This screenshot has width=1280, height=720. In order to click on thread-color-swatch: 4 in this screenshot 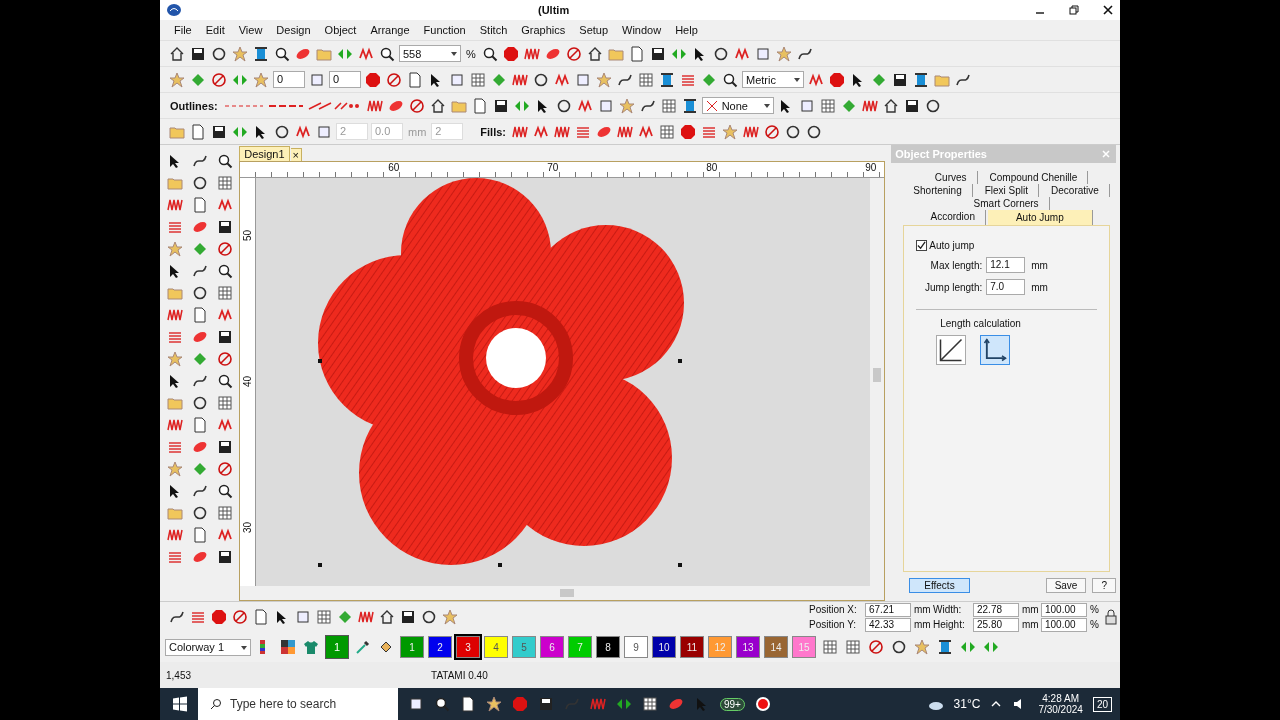, I will do `click(496, 647)`.